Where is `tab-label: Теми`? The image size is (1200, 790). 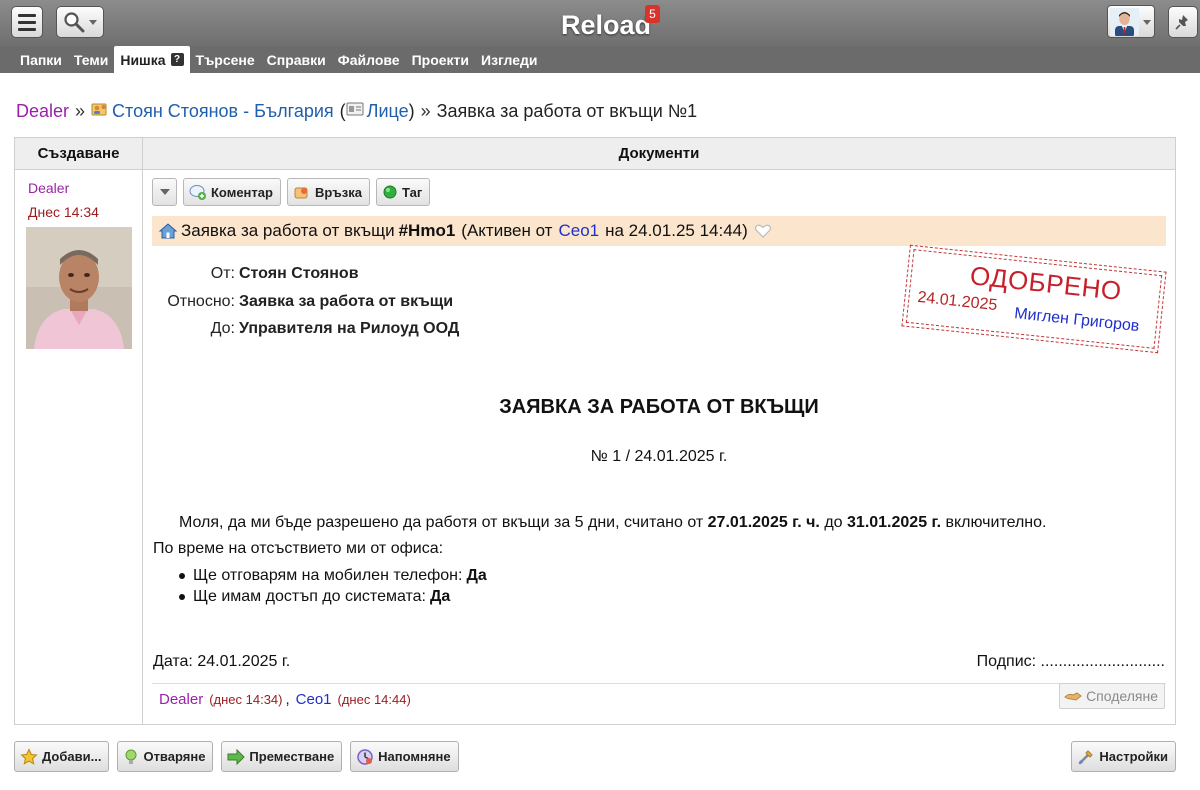
tab-label: Теми is located at coordinates (91, 60).